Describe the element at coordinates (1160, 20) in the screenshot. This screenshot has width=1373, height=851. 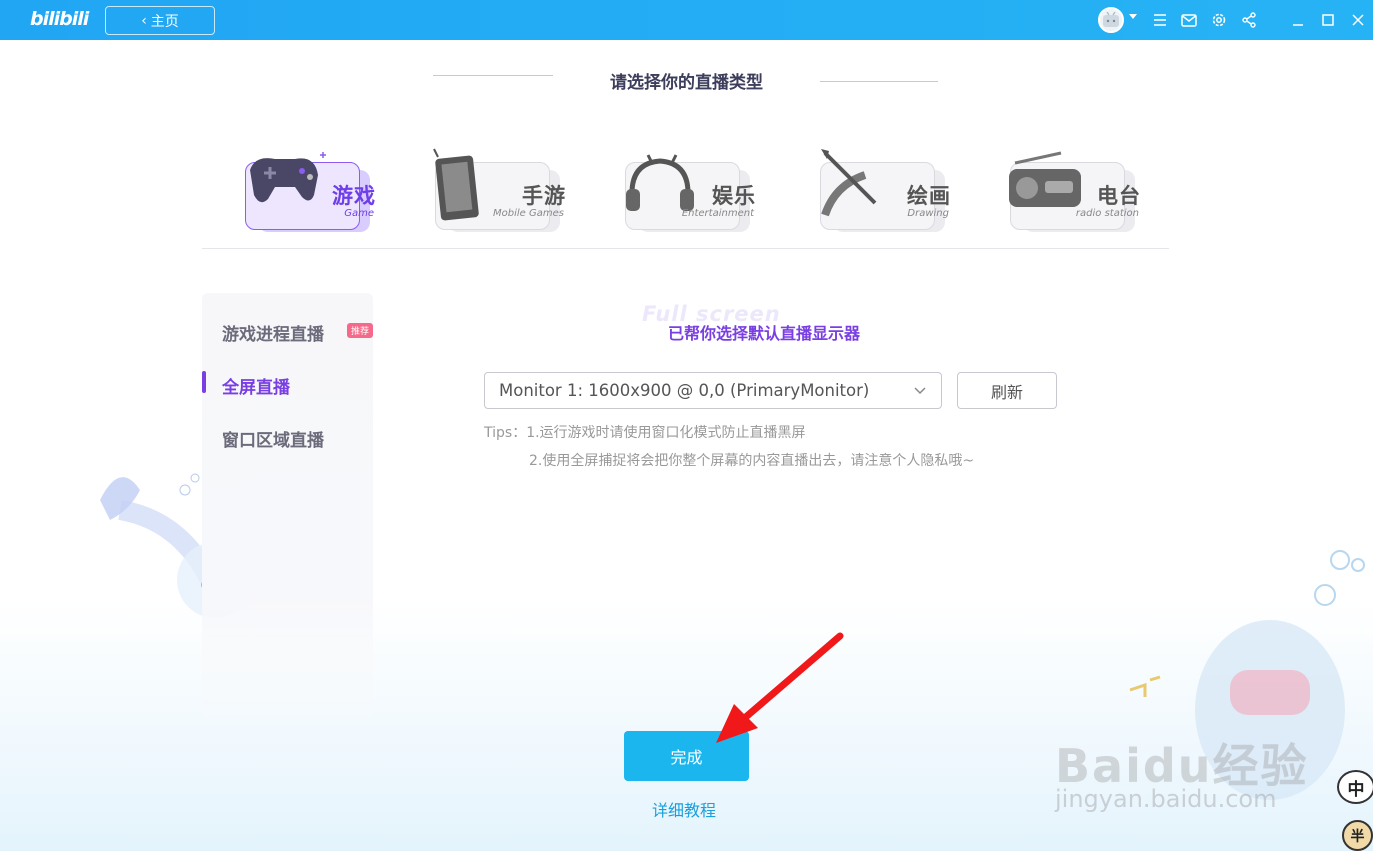
I see `menu-icon` at that location.